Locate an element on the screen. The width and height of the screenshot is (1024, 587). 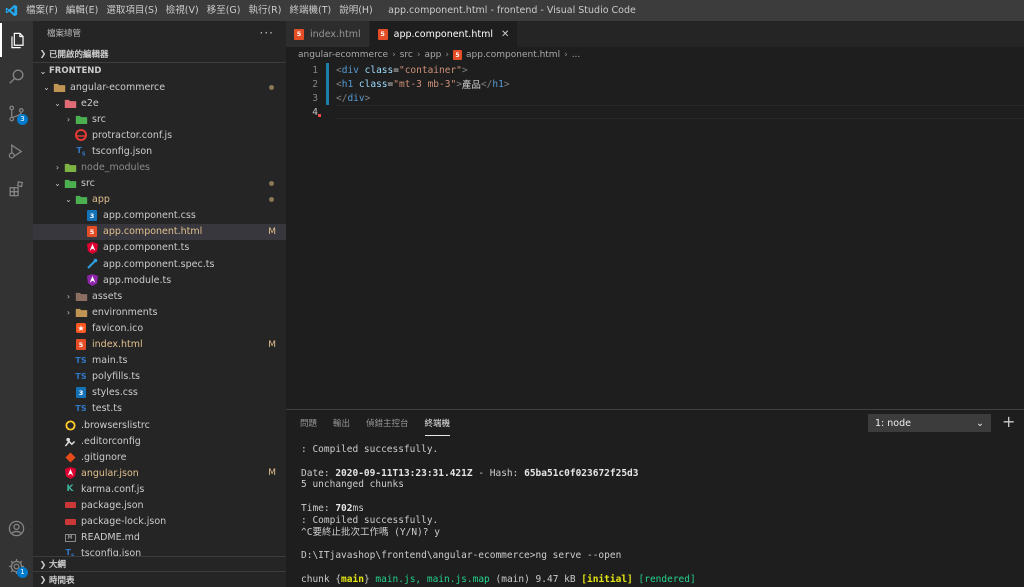
settings-icon: 1 is located at coordinates (16, 566).